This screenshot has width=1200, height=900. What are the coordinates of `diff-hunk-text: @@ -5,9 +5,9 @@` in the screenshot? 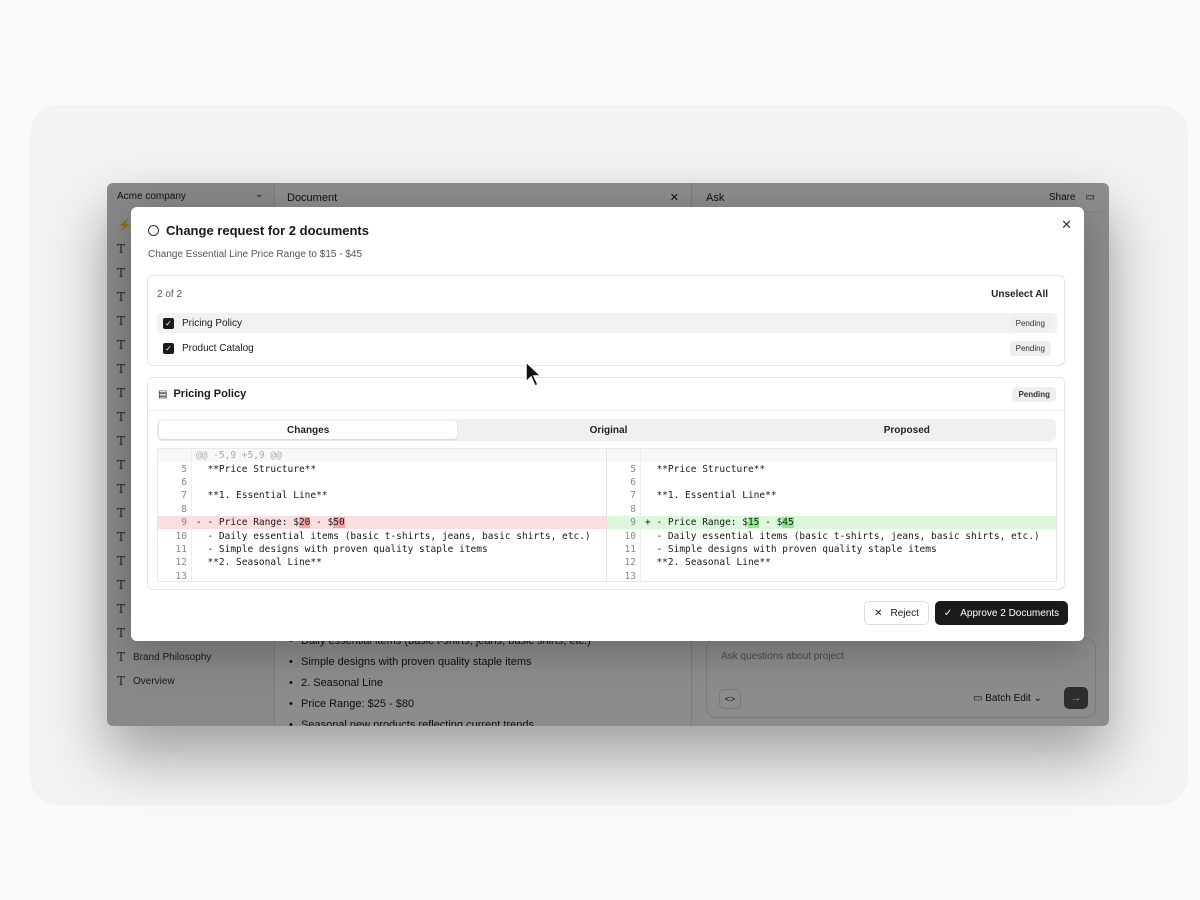 It's located at (239, 456).